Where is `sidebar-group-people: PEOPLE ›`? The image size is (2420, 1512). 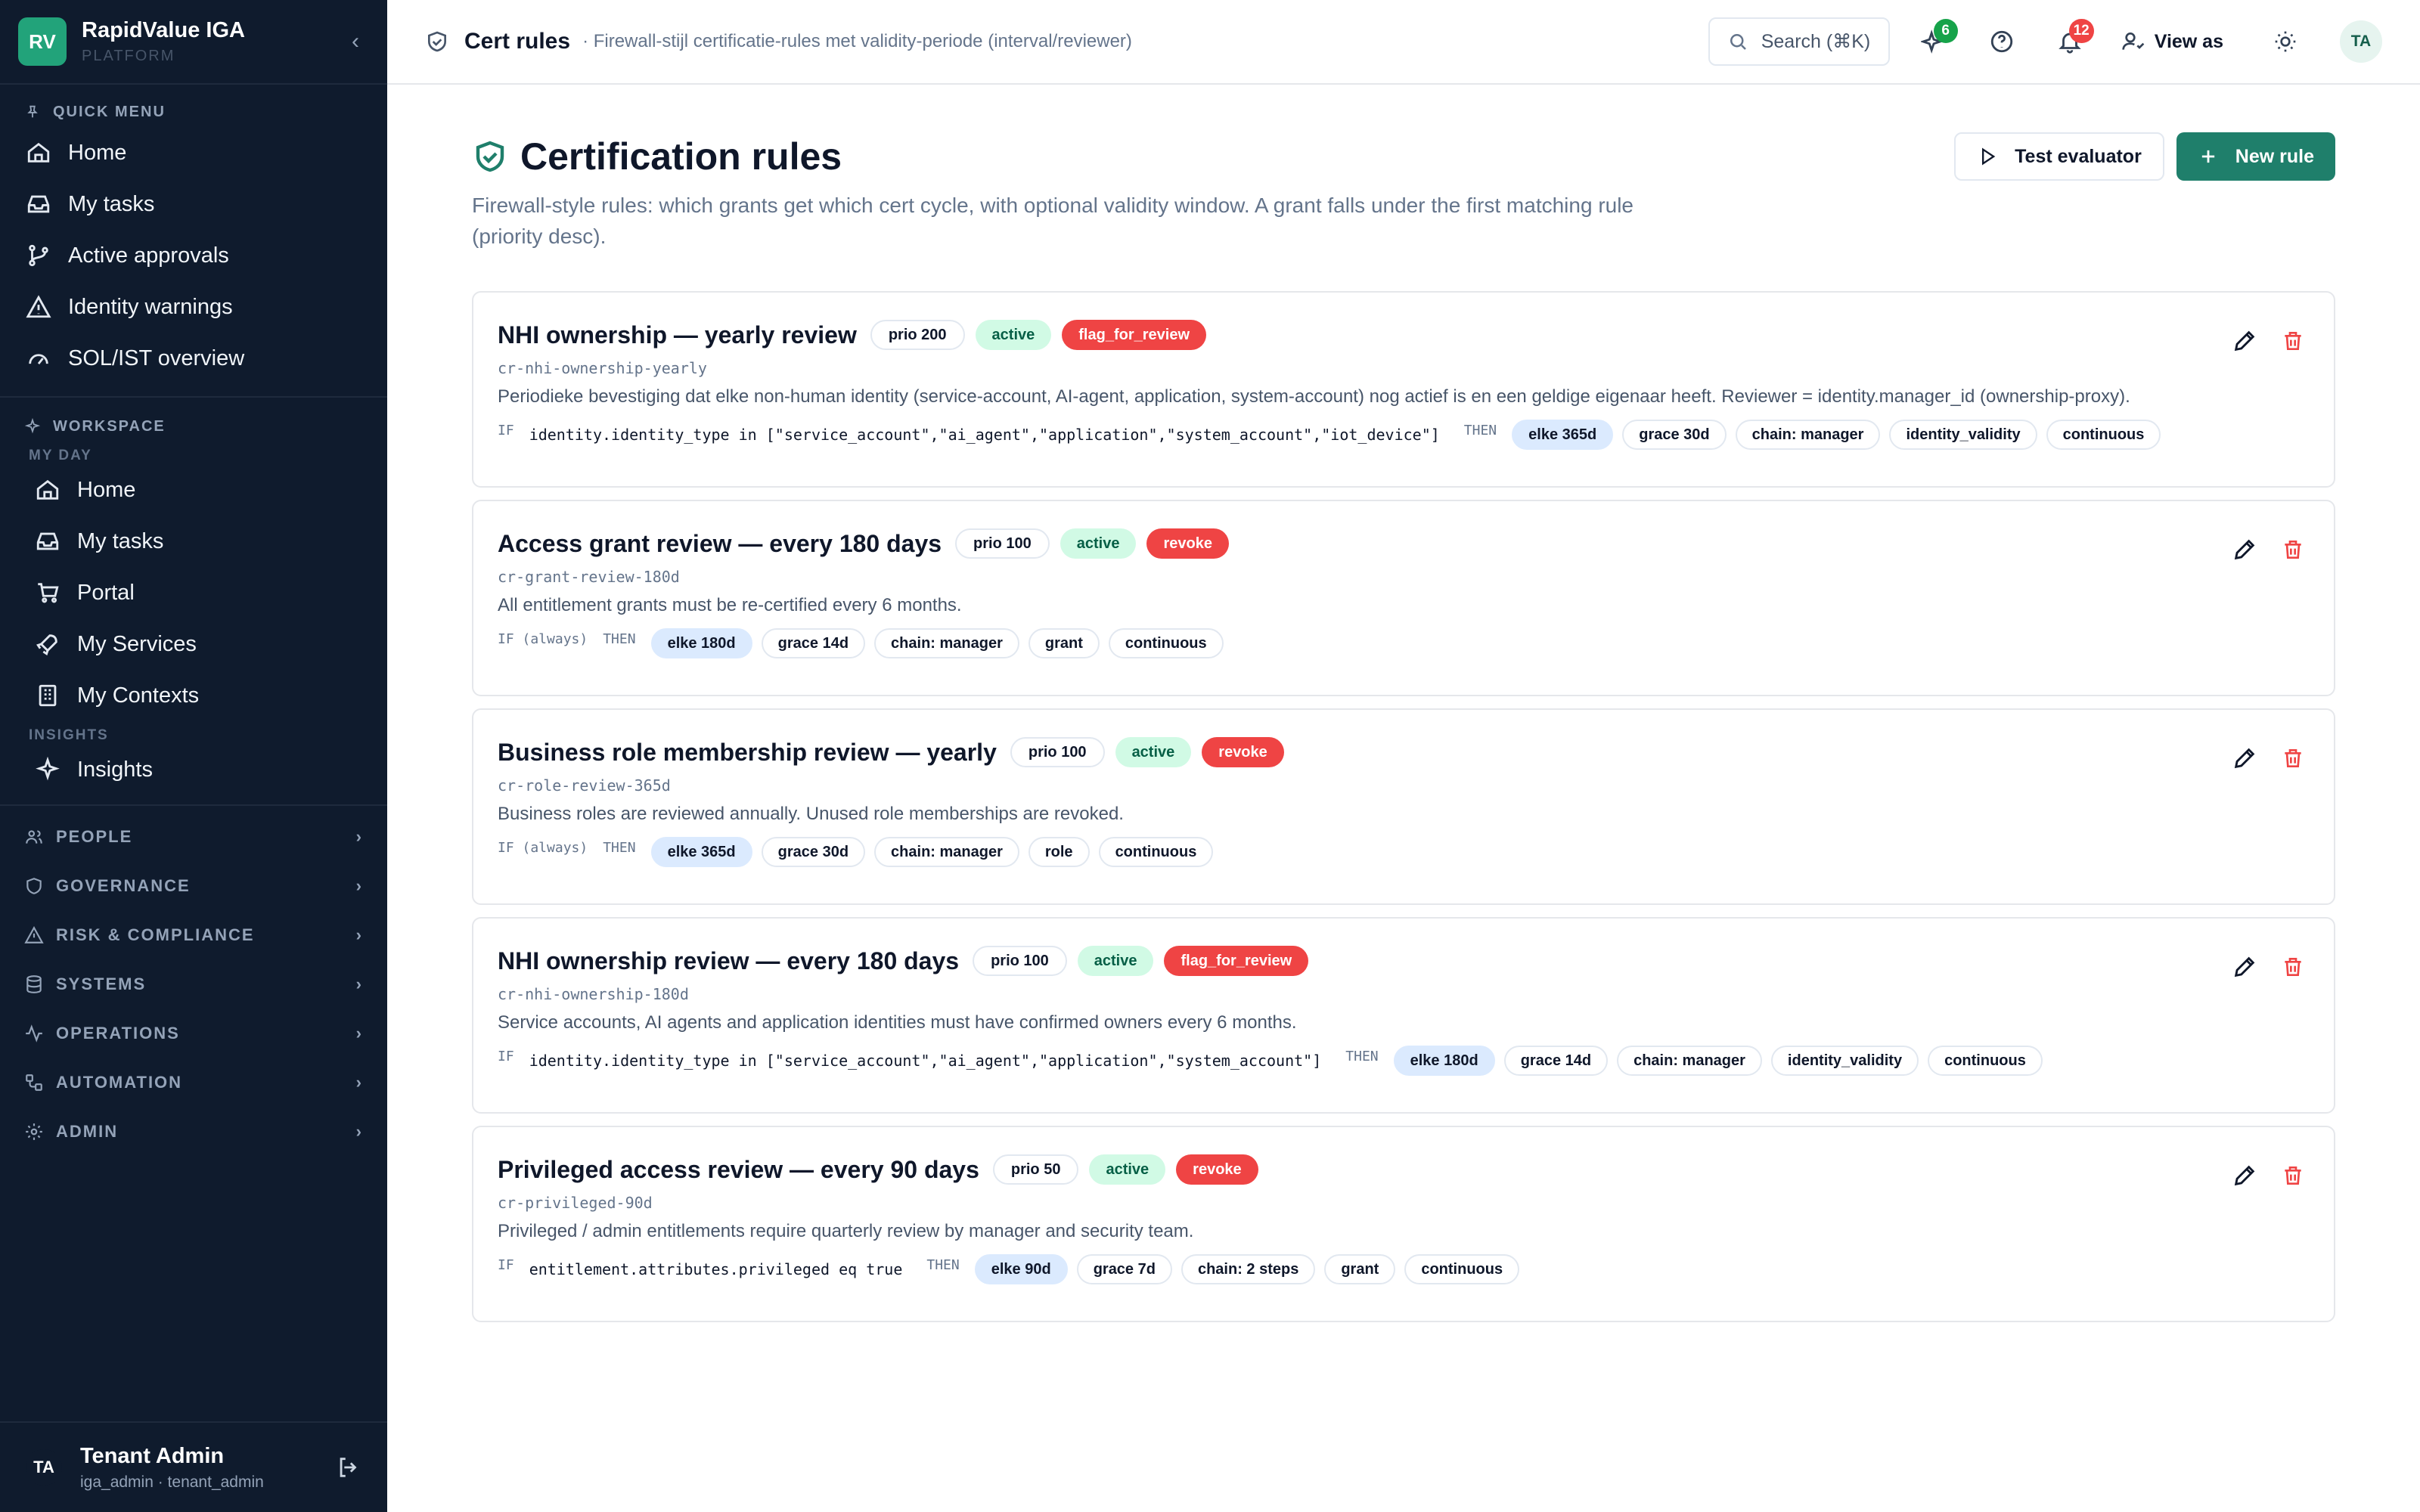
sidebar-group-people: PEOPLE › is located at coordinates (193, 836).